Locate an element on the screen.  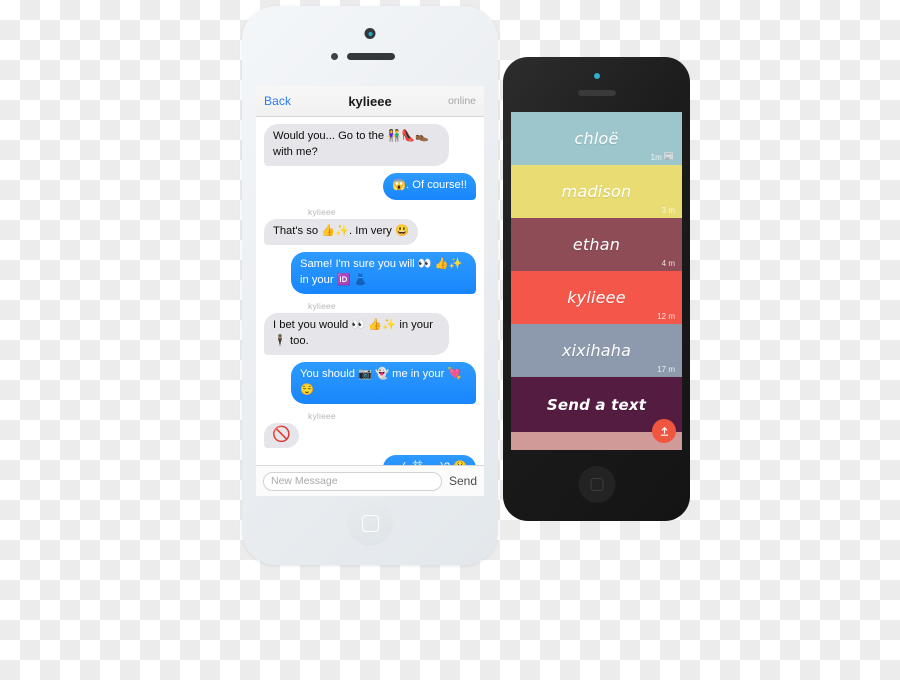
message-row: လ(ဝ益ဝလ)? 😩 is located at coordinates (370, 459).